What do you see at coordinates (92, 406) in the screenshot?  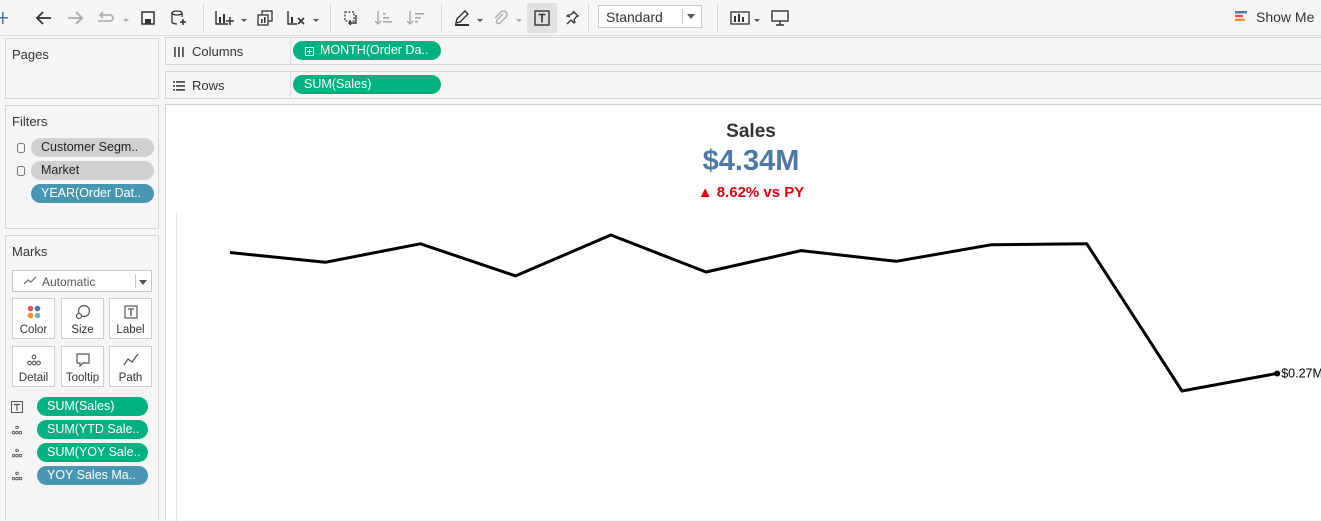 I see `marks-field-sum-sales: SUM(Sales)` at bounding box center [92, 406].